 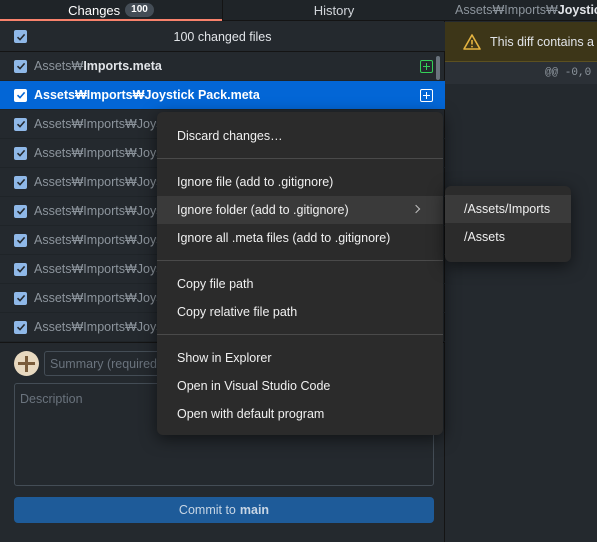 I want to click on diff-hunk-header: @@ -0,0 +, so click(x=521, y=73).